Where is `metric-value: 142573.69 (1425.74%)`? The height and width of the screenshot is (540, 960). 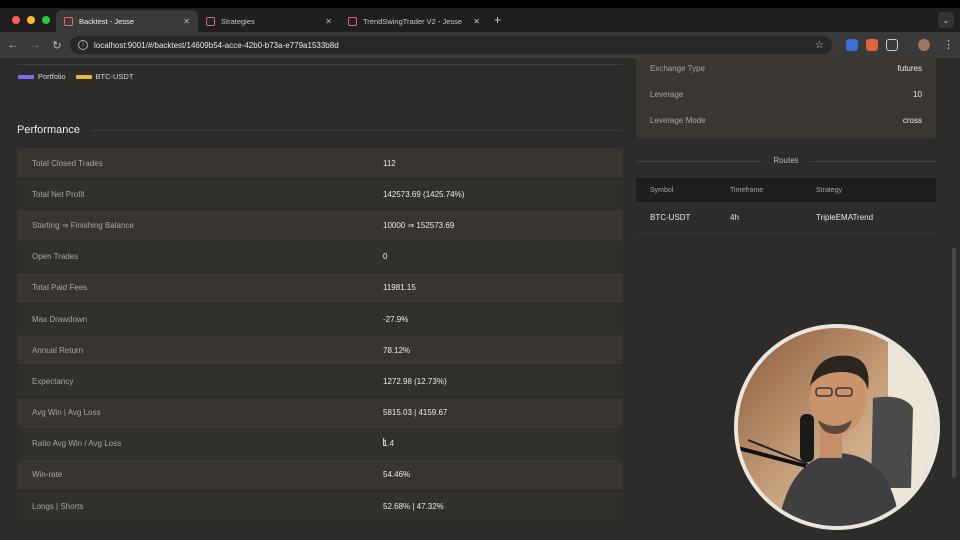 metric-value: 142573.69 (1425.74%) is located at coordinates (424, 194).